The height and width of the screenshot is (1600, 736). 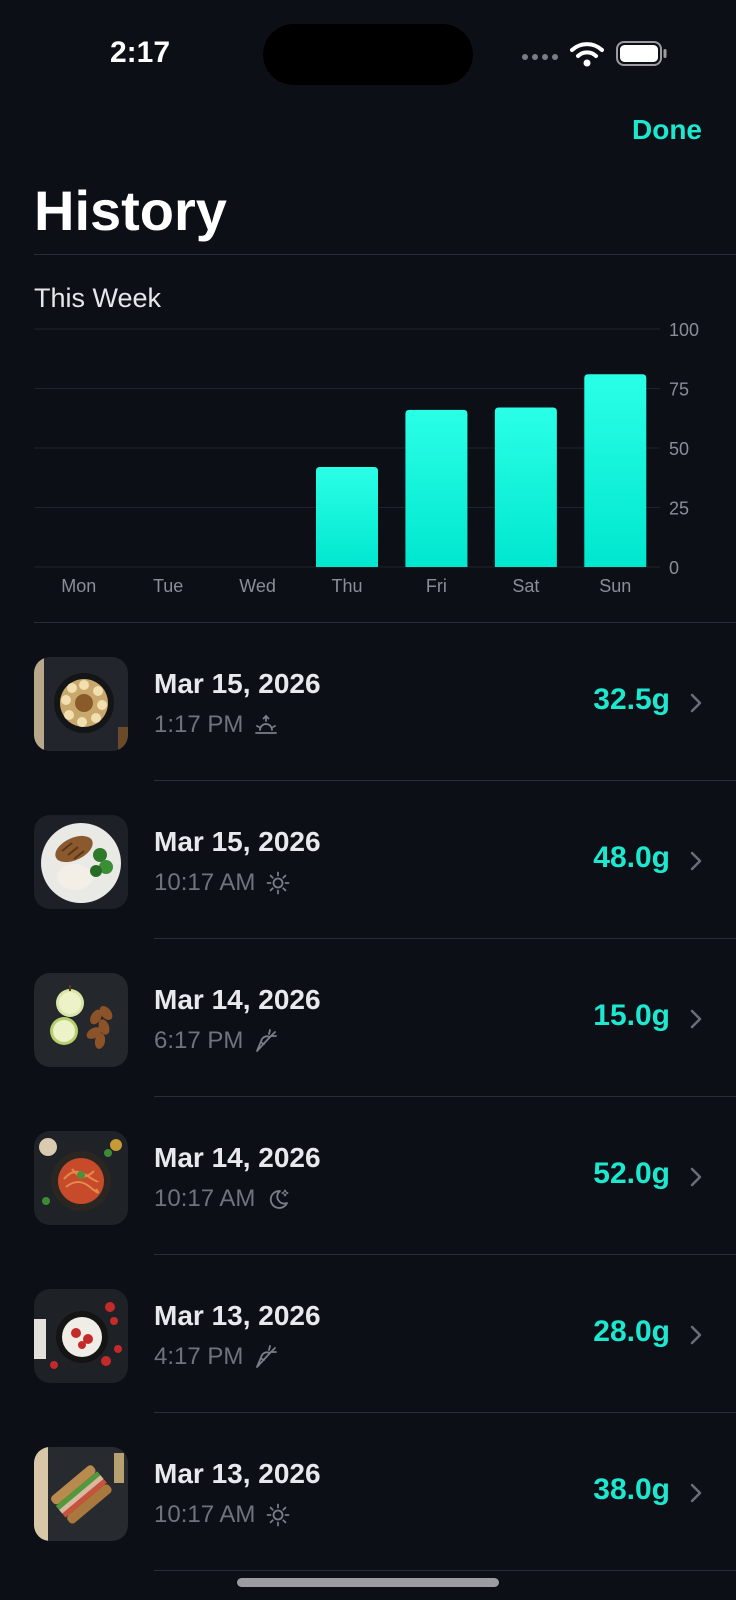 I want to click on history-entry-row: Mar 15, 2026 1:17 PM 32.5g, so click(x=368, y=702).